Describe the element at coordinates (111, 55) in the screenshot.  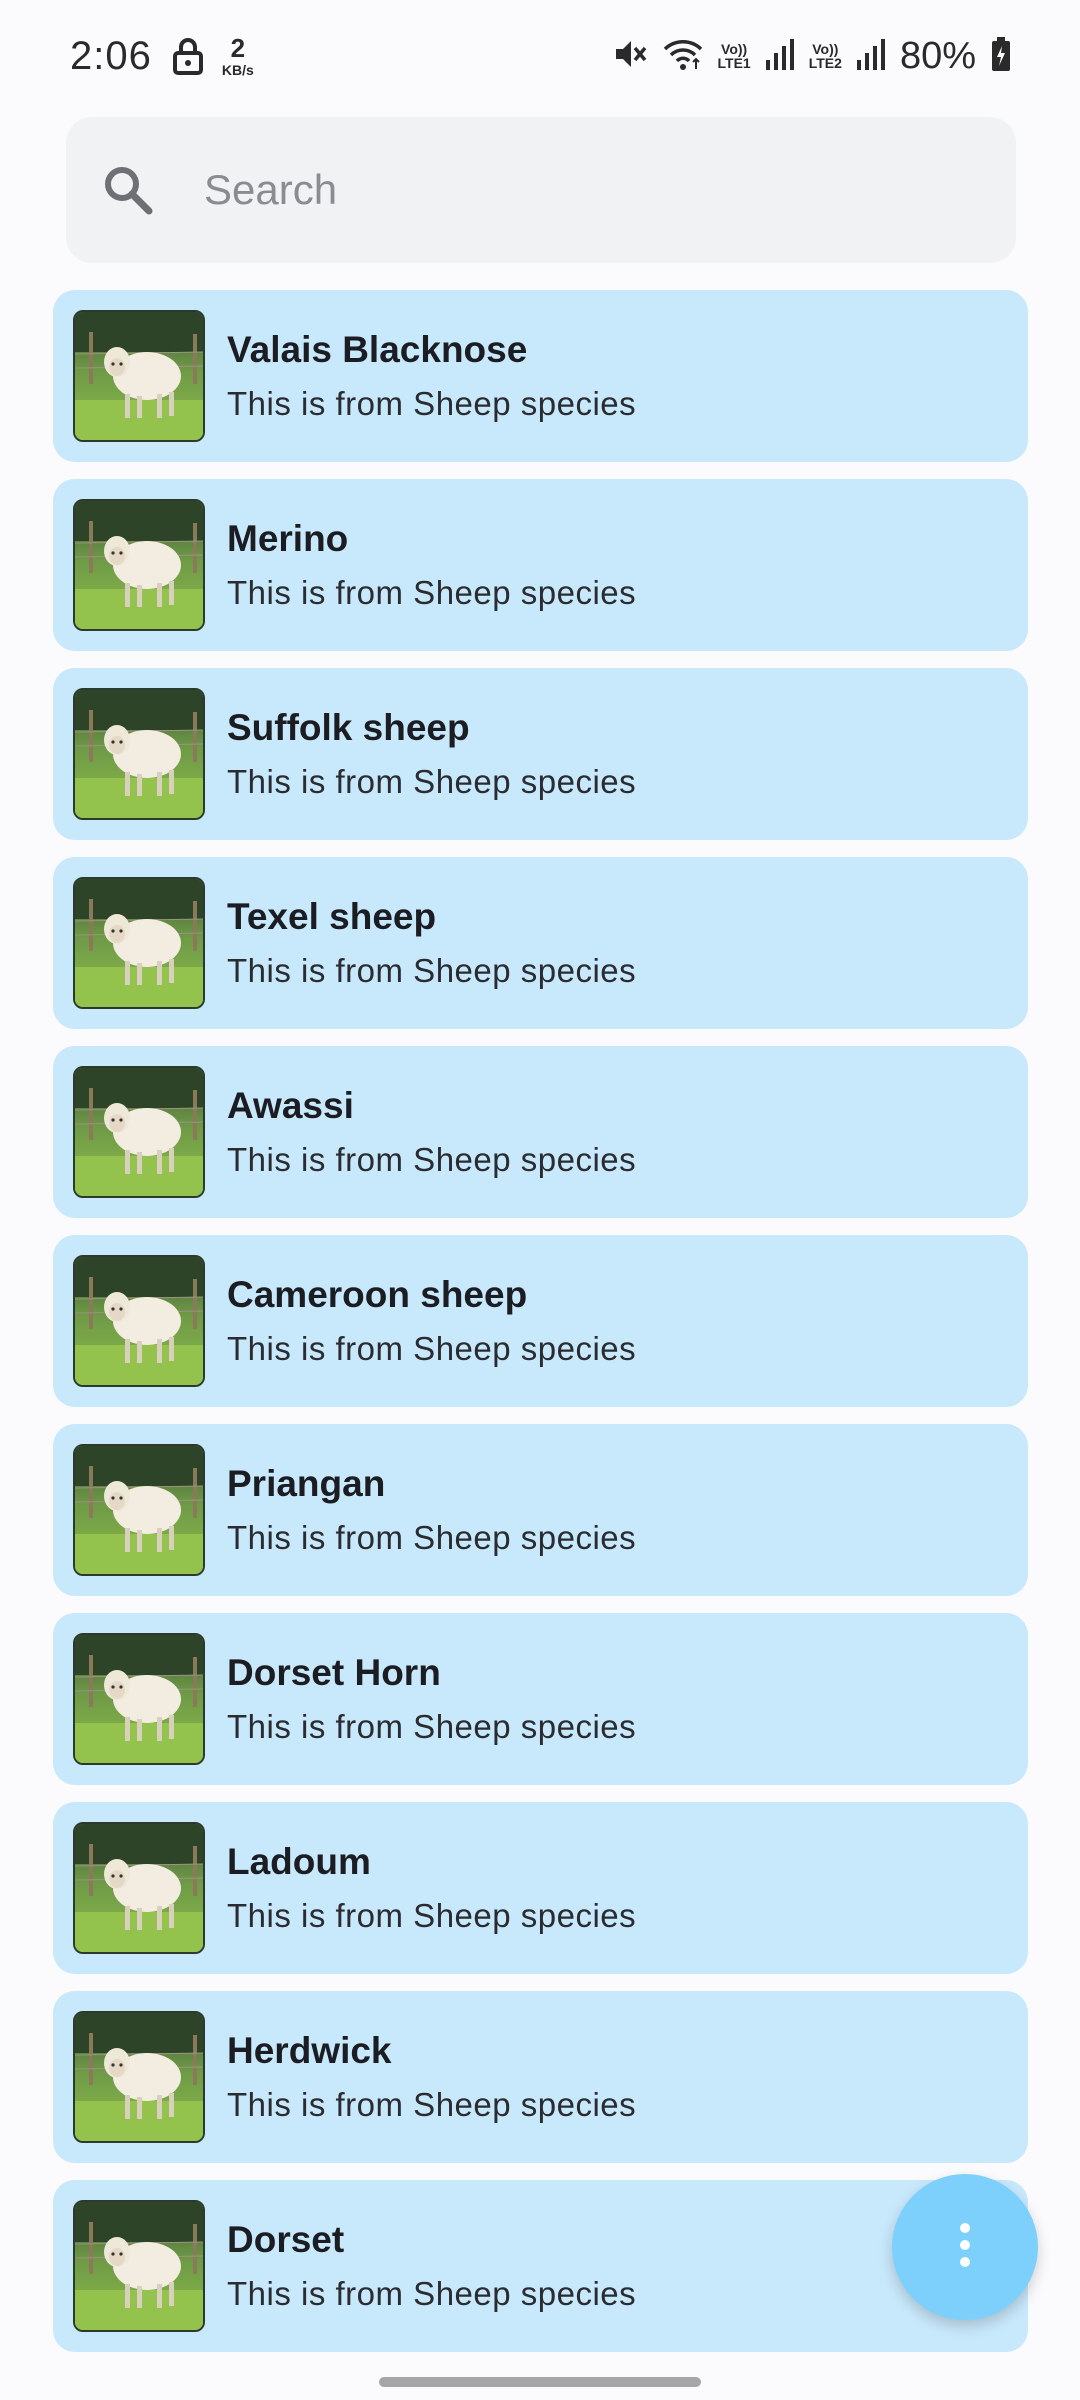
I see `status-time: 2:06` at that location.